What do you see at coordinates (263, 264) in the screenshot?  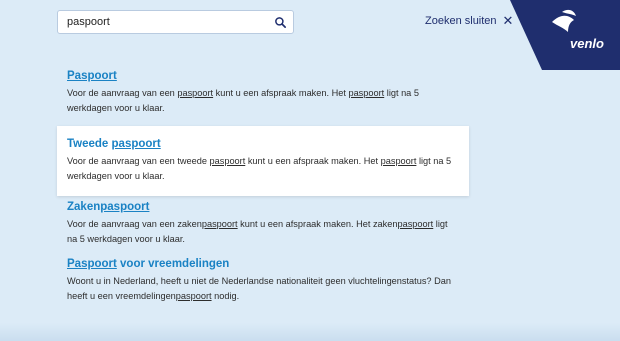 I see `result-title-link: Paspoort voor vreemdelingen` at bounding box center [263, 264].